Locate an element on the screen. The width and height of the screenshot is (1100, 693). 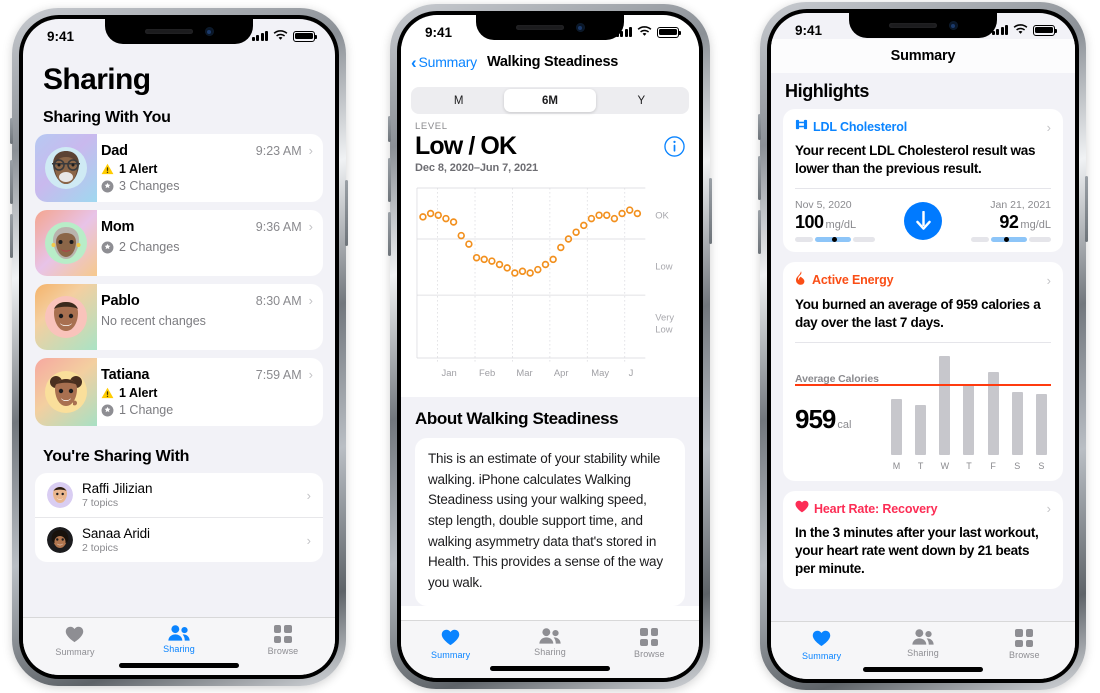
list-item-body: Sanaa Aridi 2 topics is located at coordinates (190, 540).